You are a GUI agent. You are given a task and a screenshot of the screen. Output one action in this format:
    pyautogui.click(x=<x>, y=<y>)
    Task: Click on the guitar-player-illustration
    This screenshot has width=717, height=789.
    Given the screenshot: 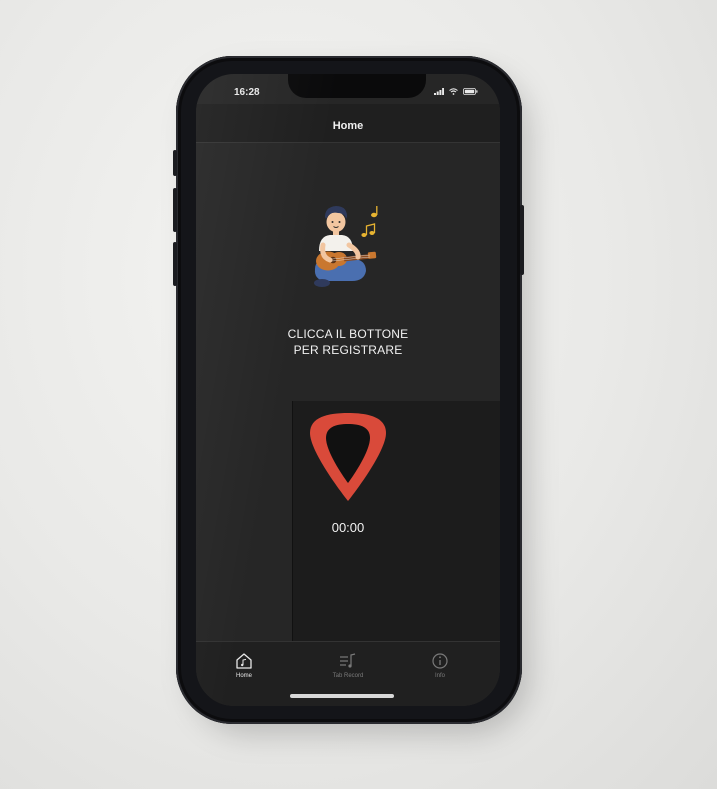 What is the action you would take?
    pyautogui.click(x=346, y=246)
    